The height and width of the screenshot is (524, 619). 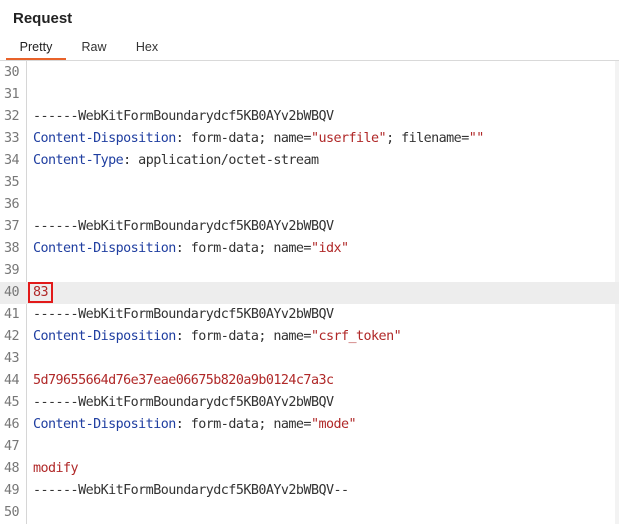 I want to click on line-number: 39, so click(x=12, y=270).